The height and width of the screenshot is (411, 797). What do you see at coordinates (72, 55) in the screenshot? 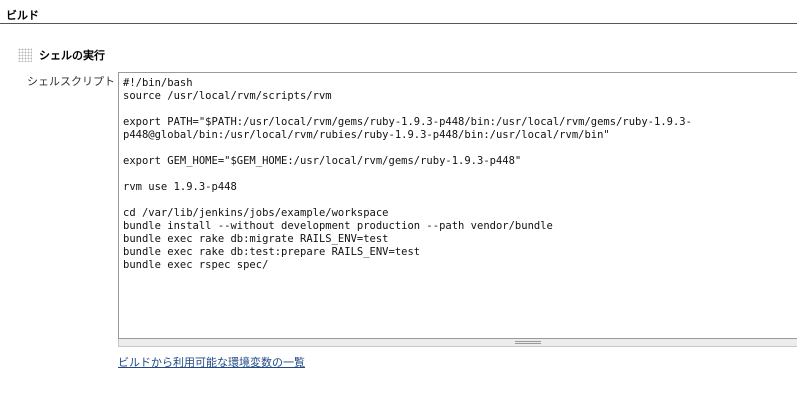
I see `build-step-title: シェルの実行` at bounding box center [72, 55].